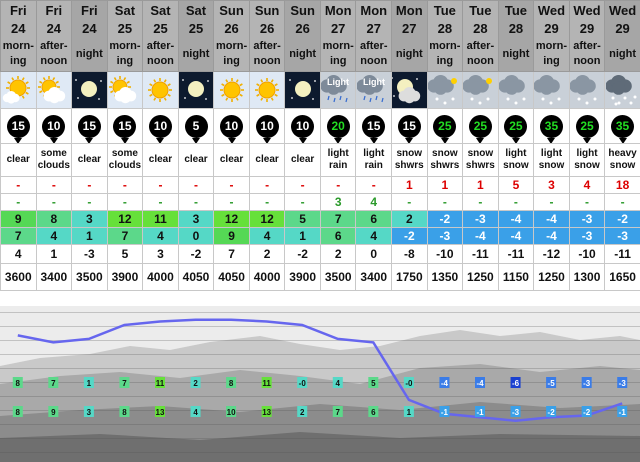 This screenshot has width=640, height=462. What do you see at coordinates (622, 219) in the screenshot?
I see `max-temp-value: -2` at bounding box center [622, 219].